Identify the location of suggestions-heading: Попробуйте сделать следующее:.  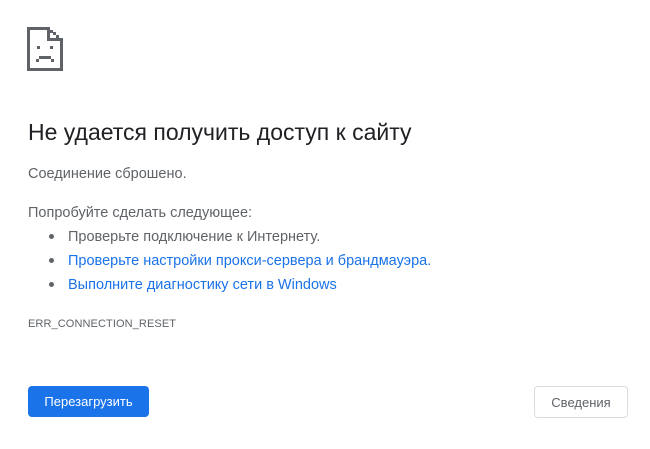
(140, 213).